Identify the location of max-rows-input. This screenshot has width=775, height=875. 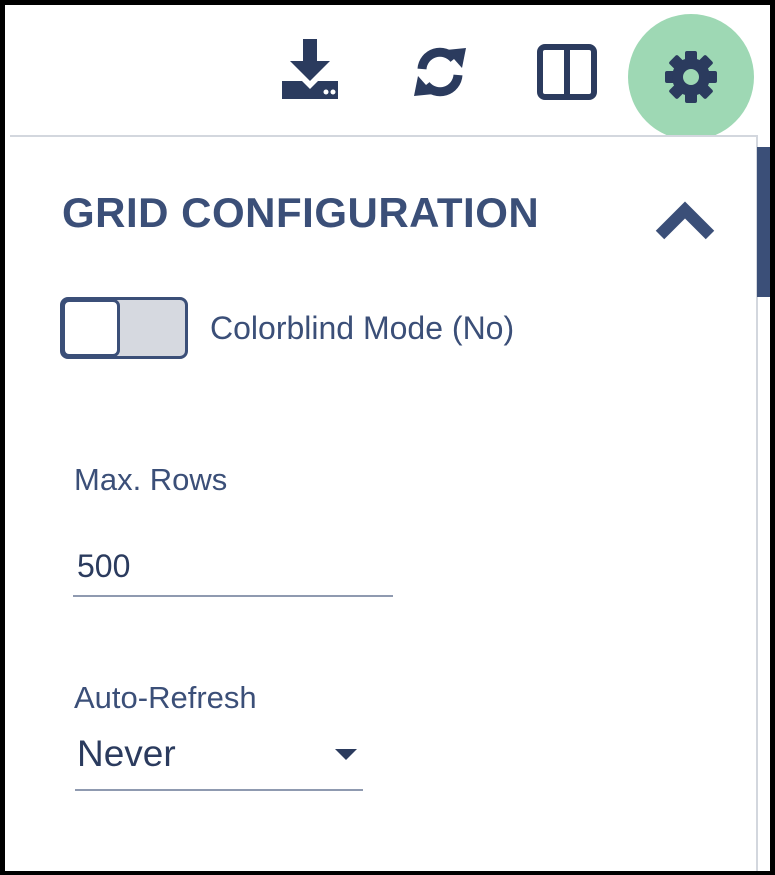
(233, 567).